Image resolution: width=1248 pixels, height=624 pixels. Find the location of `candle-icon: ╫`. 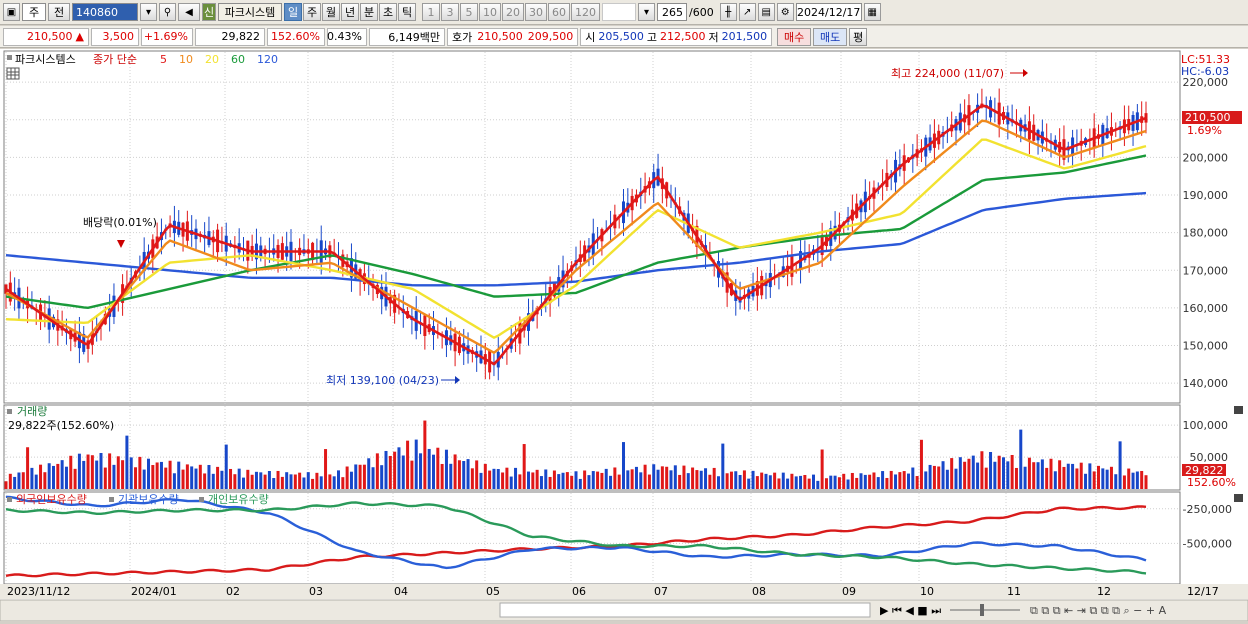

candle-icon: ╫ is located at coordinates (728, 12).